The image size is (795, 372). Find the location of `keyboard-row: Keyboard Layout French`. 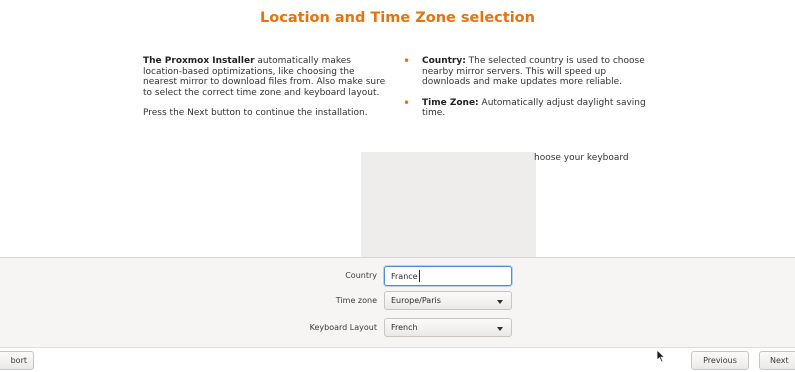

keyboard-row: Keyboard Layout French is located at coordinates (397, 328).